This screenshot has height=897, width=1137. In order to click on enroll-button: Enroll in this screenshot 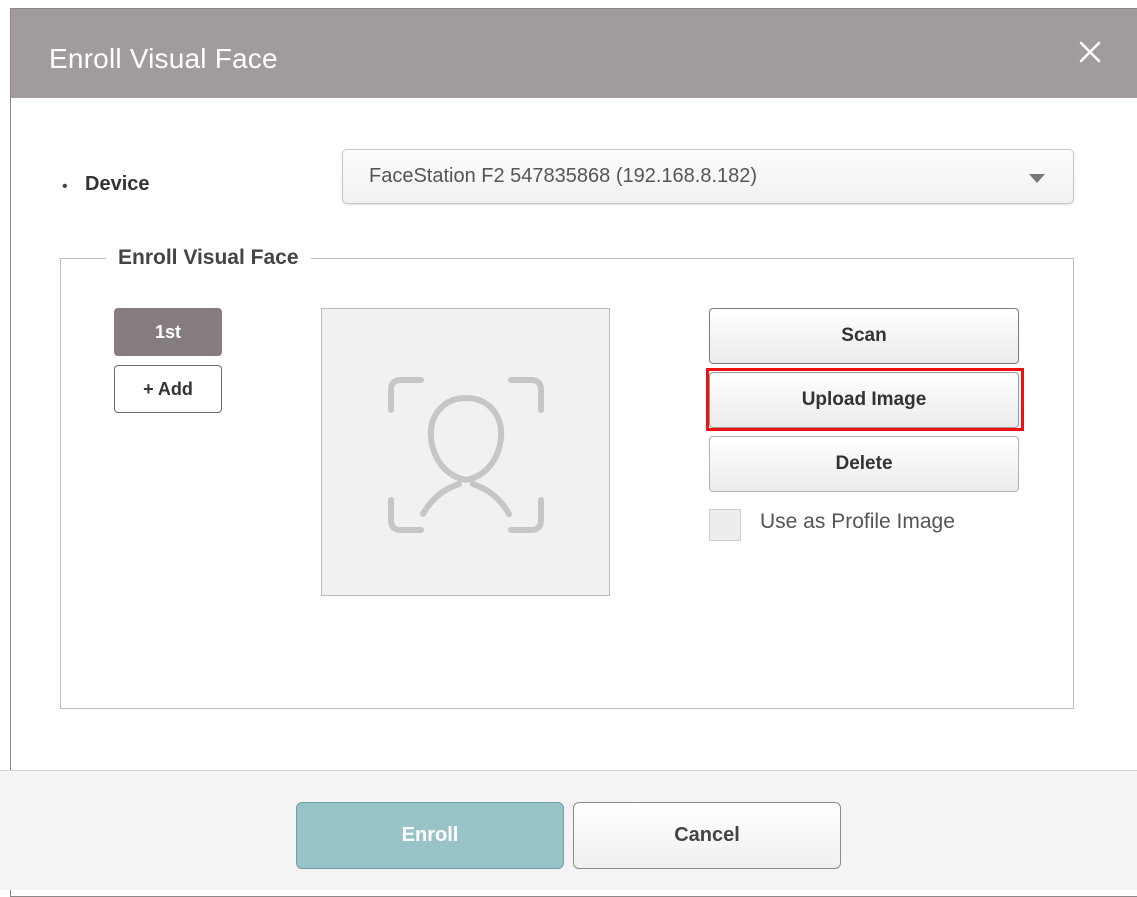, I will do `click(430, 835)`.